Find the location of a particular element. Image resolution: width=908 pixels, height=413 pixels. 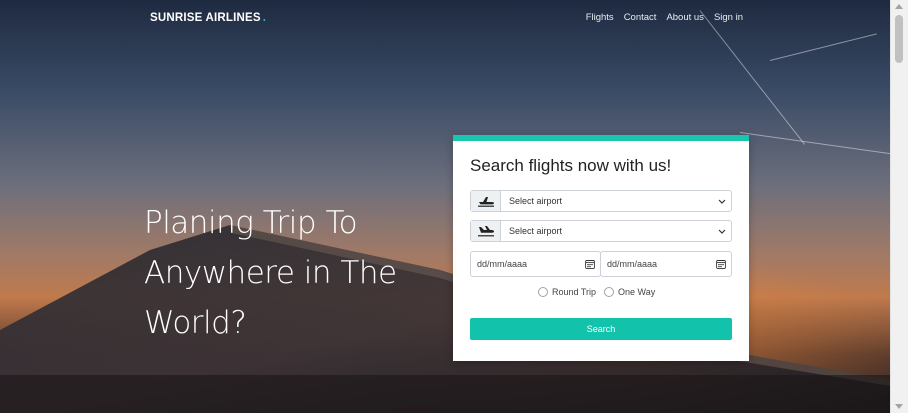

origin-airport-value: Select airport is located at coordinates (536, 201).